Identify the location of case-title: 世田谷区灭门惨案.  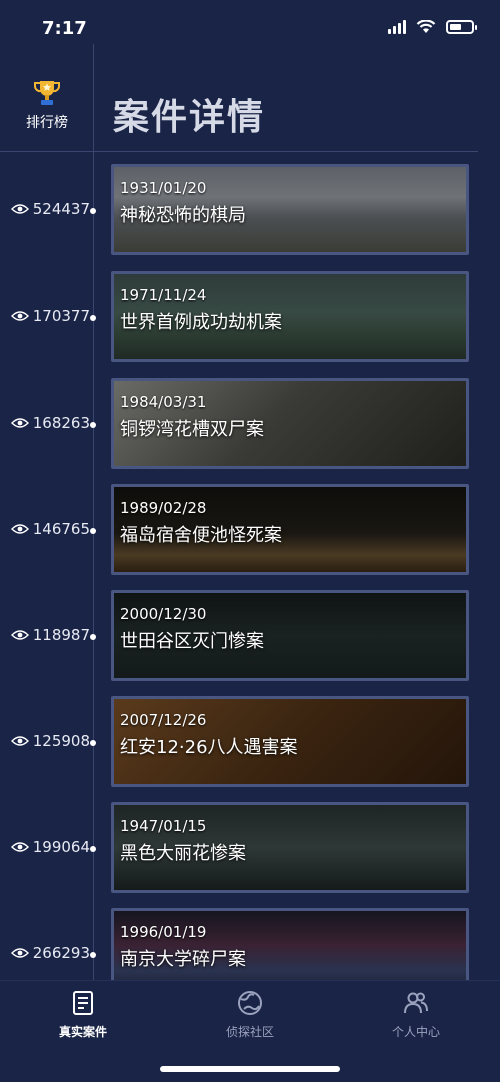
(192, 641).